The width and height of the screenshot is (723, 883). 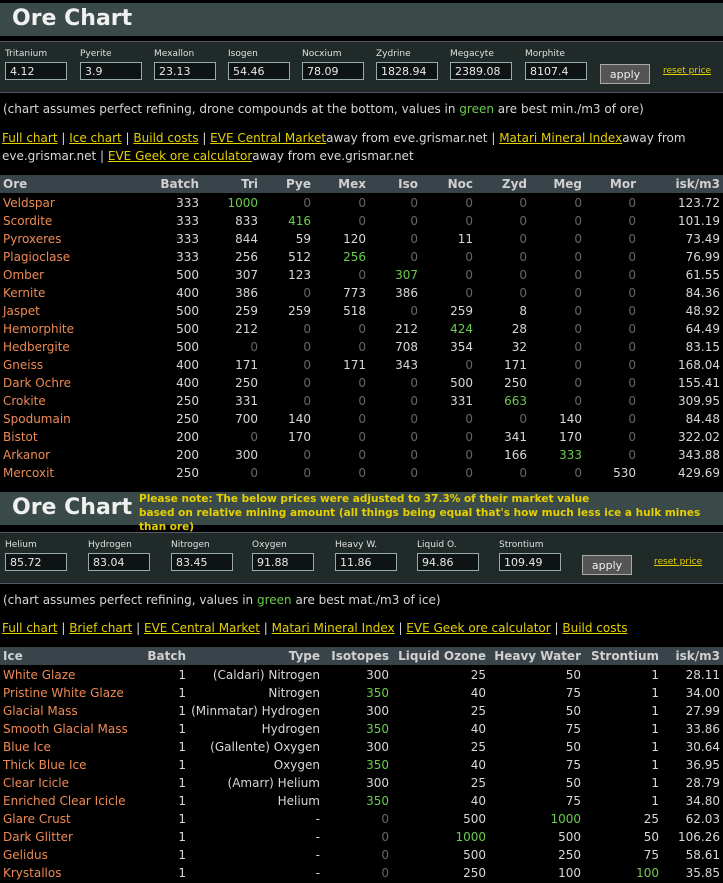 What do you see at coordinates (625, 656) in the screenshot?
I see `column-header-strontium: Strontium` at bounding box center [625, 656].